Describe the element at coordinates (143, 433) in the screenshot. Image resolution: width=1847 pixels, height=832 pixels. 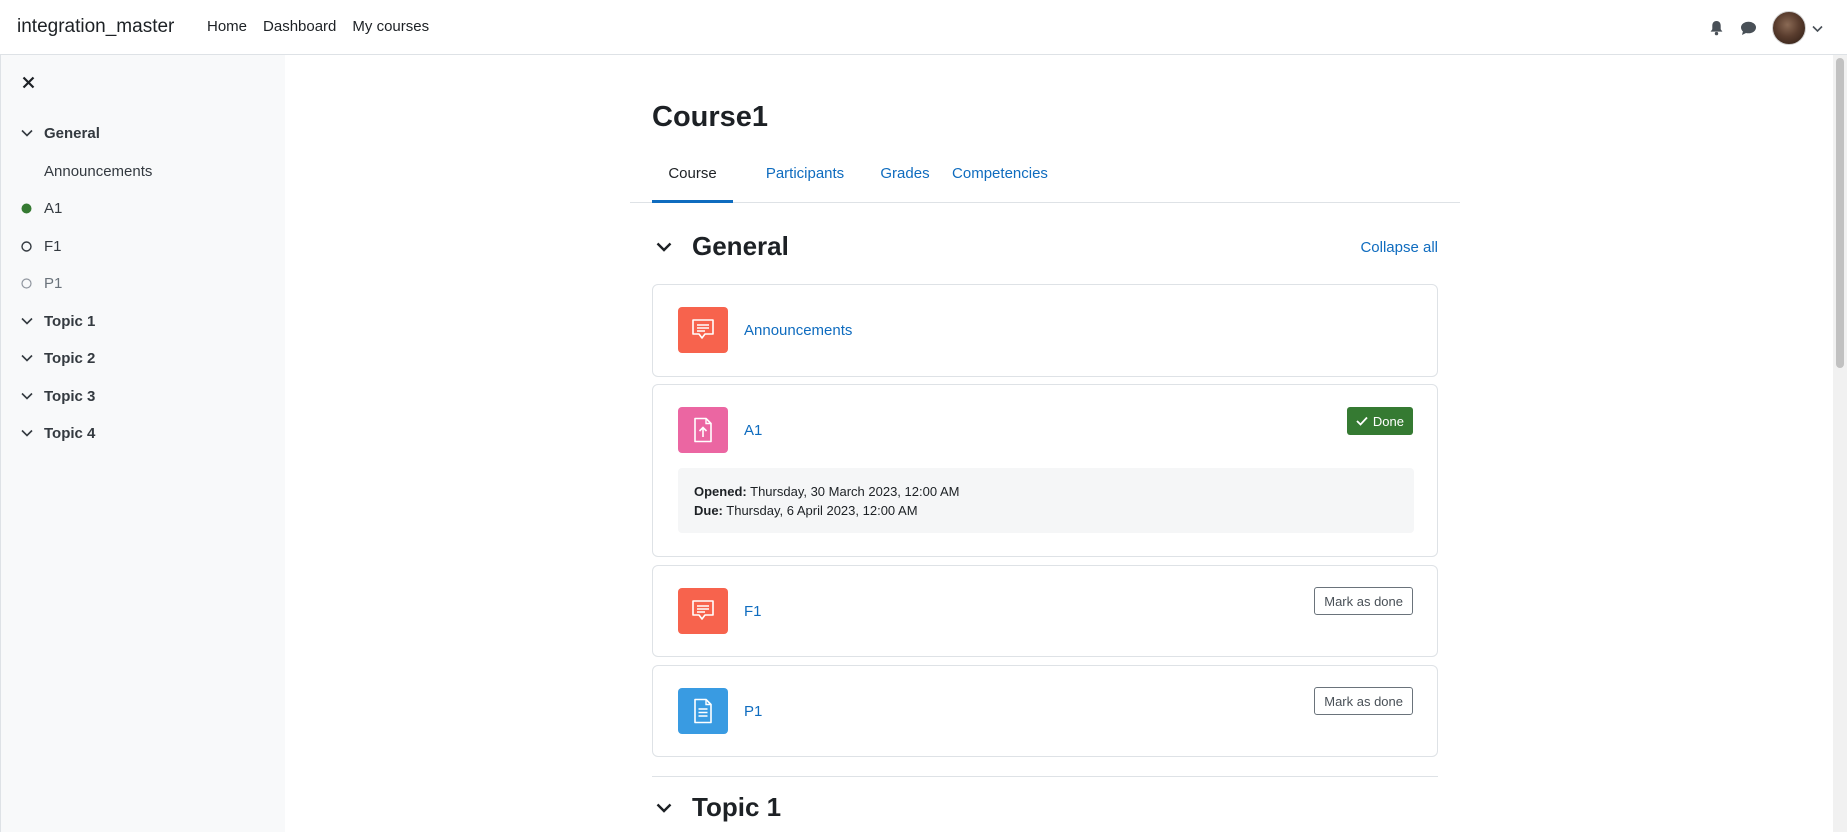
I see `course-index-section-topic-4: Topic 4` at that location.